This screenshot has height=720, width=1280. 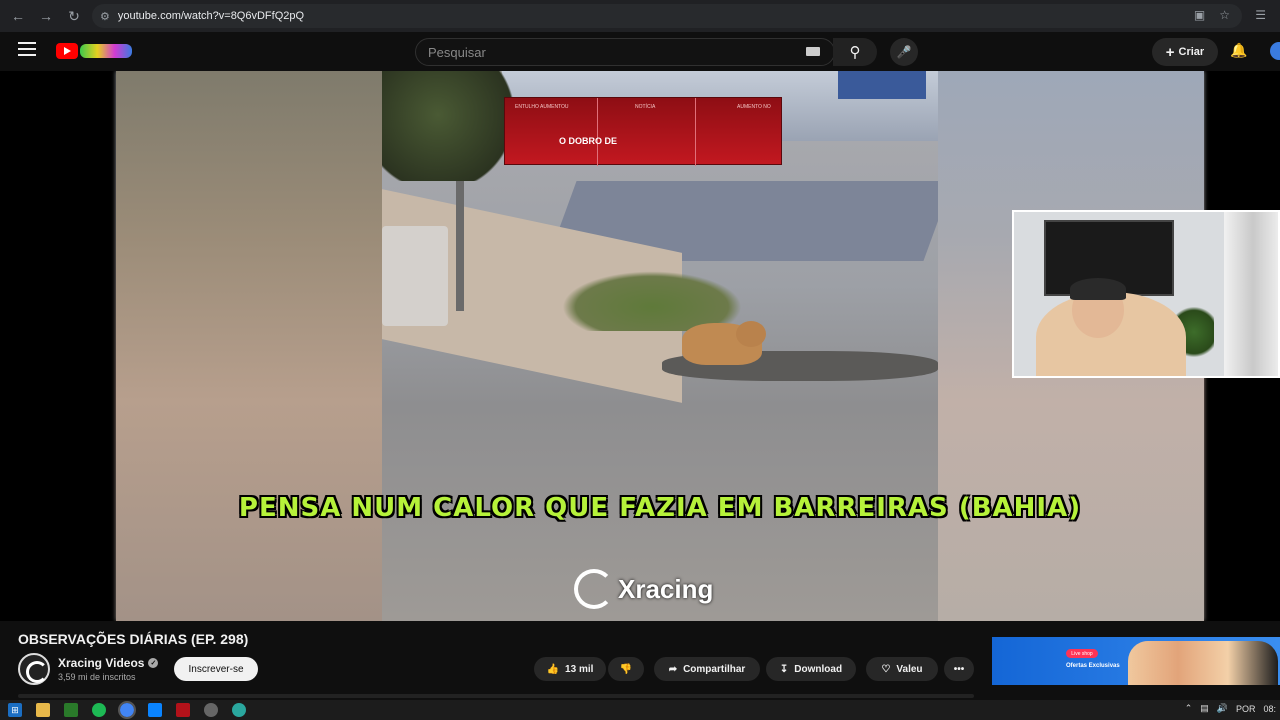 I want to click on news-tiny-1: ENTULHO AUMENTOU, so click(x=542, y=107).